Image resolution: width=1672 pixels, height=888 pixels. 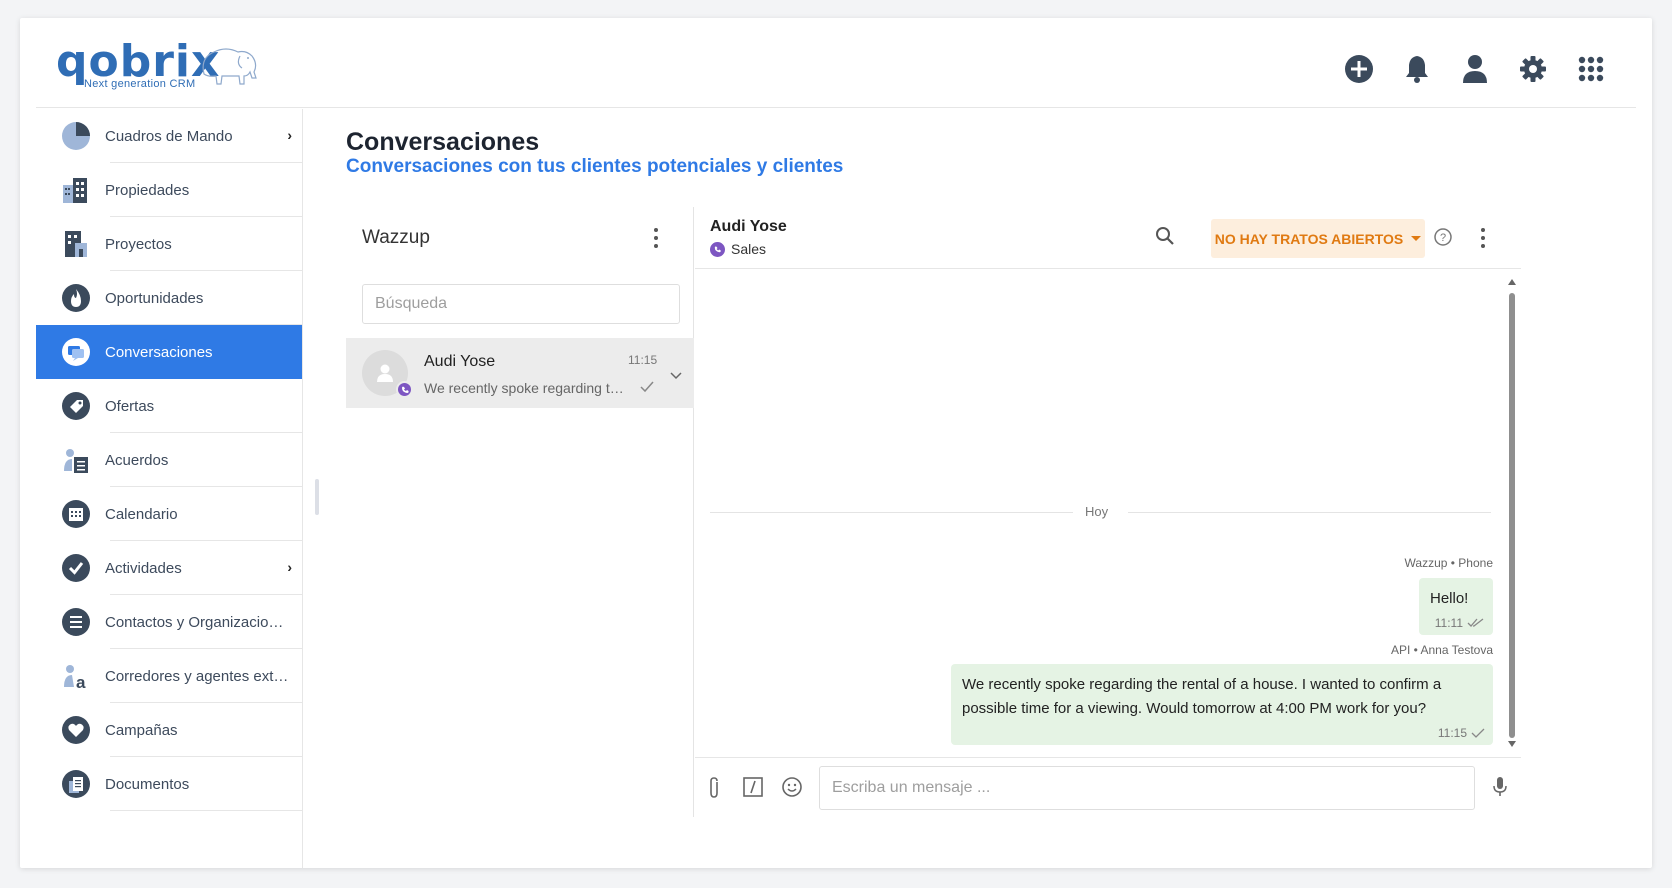 What do you see at coordinates (753, 789) in the screenshot?
I see `template-icon` at bounding box center [753, 789].